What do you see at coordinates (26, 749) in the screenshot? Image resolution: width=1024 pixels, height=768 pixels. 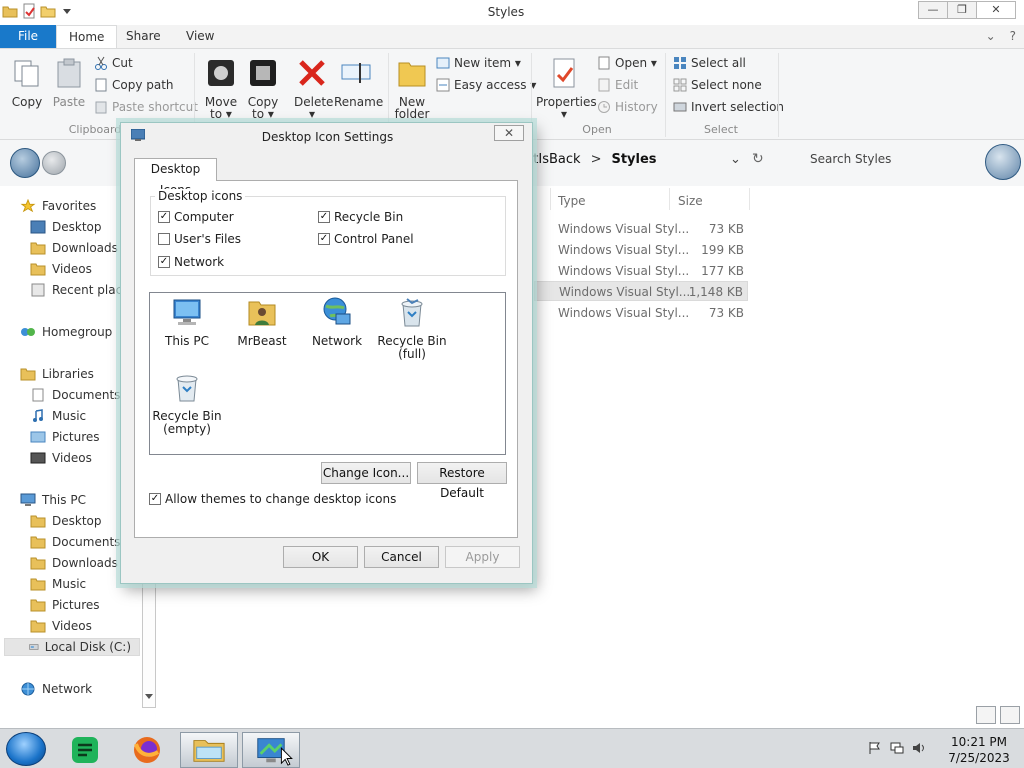 I see `start-orb-icon` at bounding box center [26, 749].